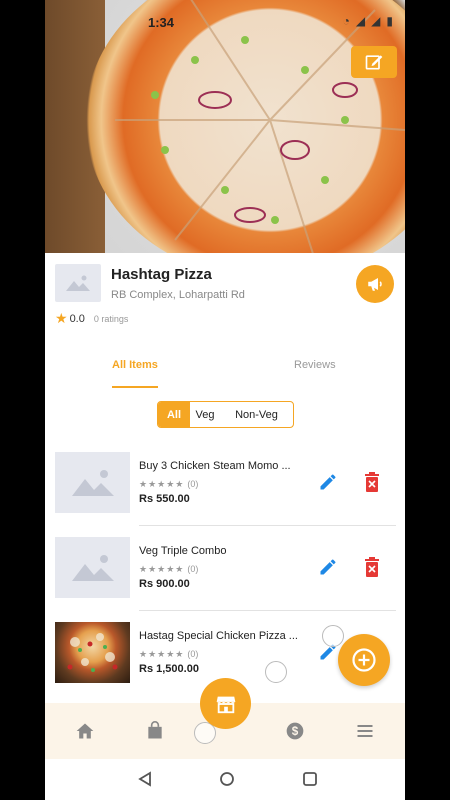 The height and width of the screenshot is (800, 450). Describe the element at coordinates (225, 15) in the screenshot. I see `status-bar: 1:34 ◔ ◢ ◢ ▮` at that location.